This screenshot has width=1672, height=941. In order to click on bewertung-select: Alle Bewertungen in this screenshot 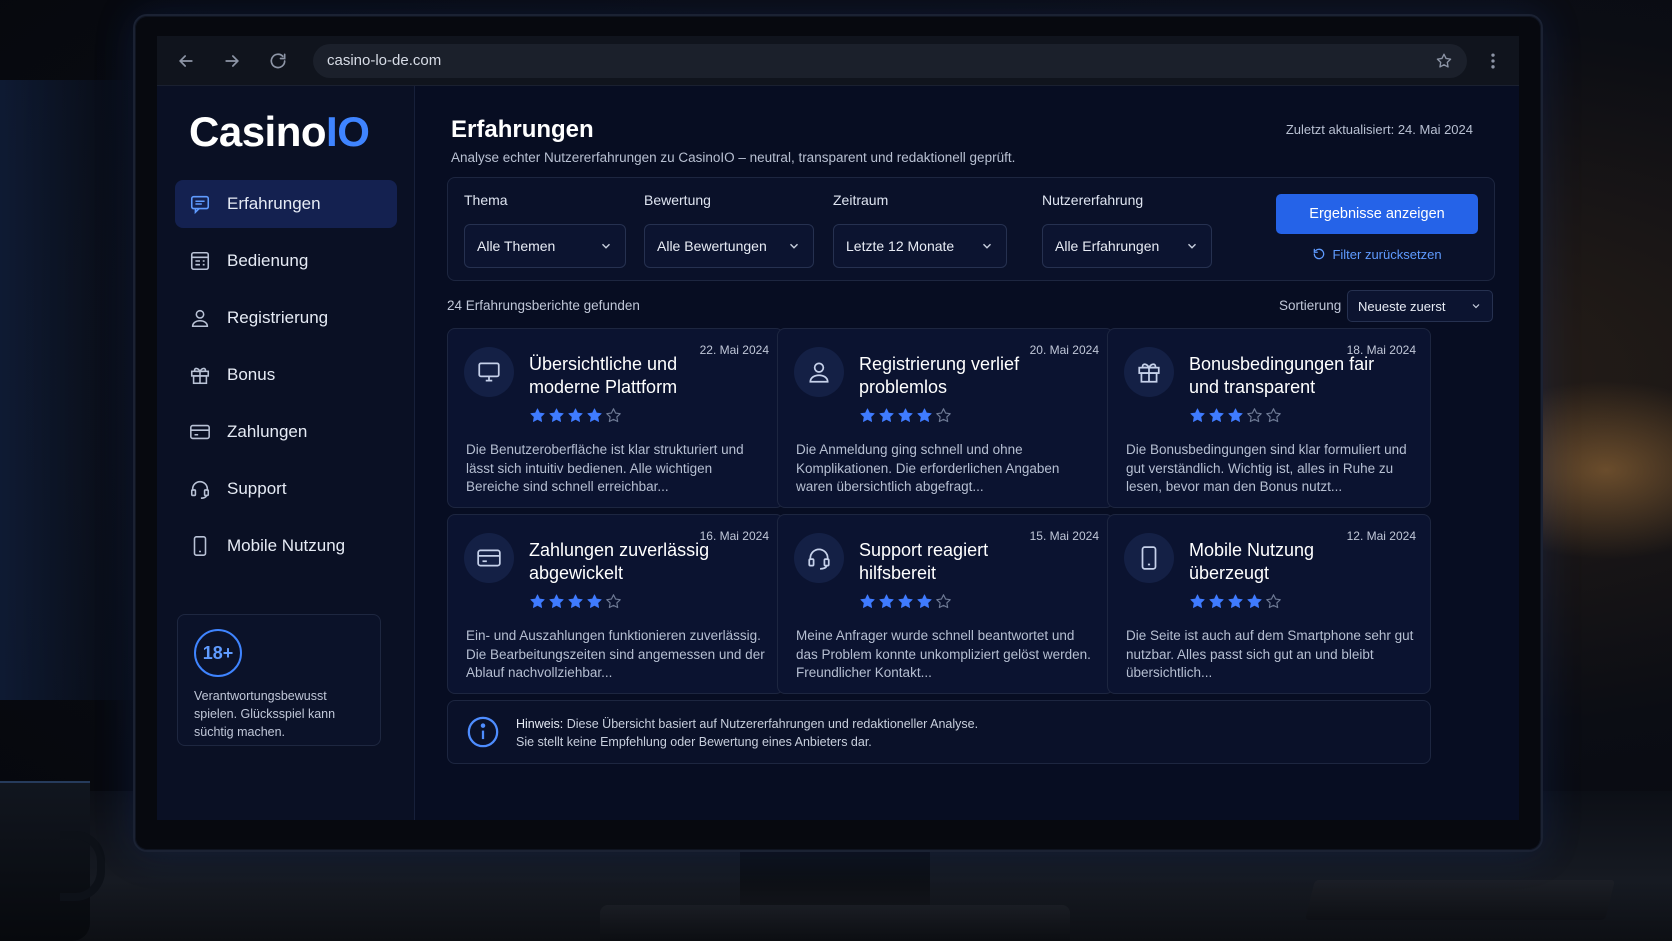, I will do `click(729, 246)`.